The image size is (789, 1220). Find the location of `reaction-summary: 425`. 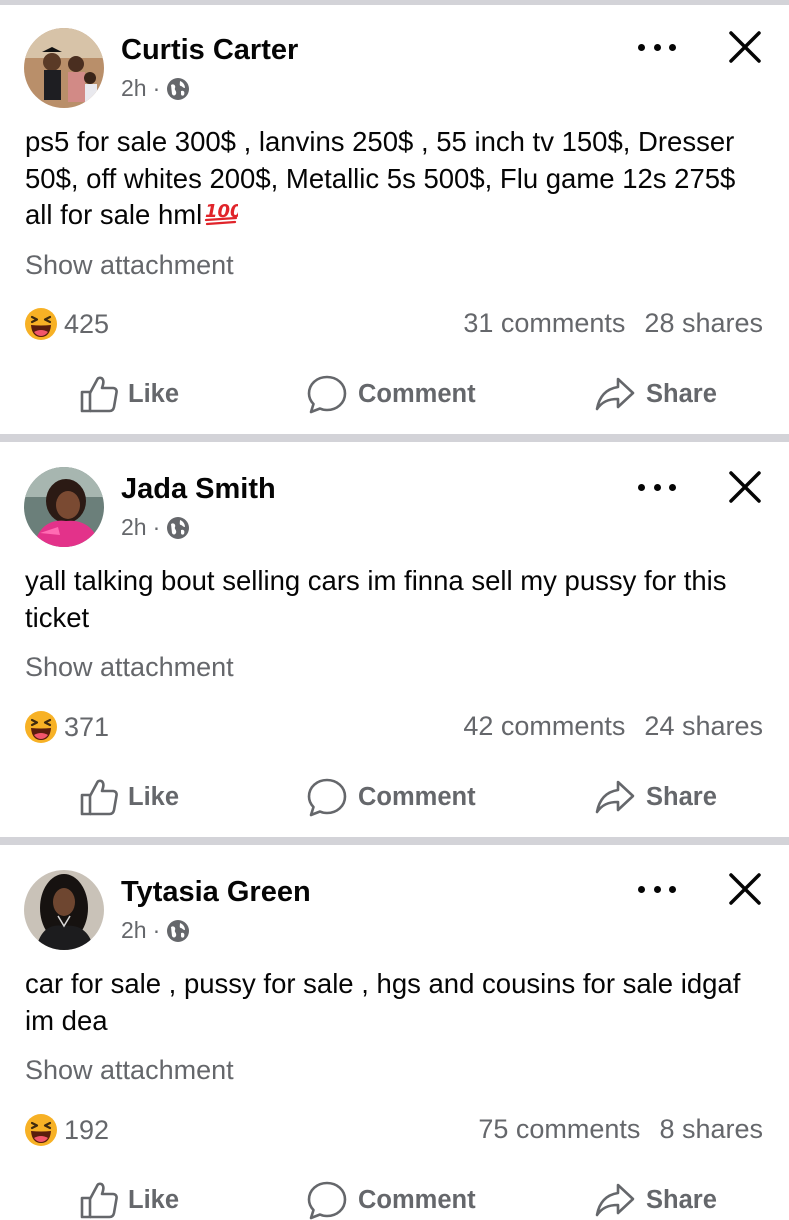

reaction-summary: 425 is located at coordinates (66, 324).